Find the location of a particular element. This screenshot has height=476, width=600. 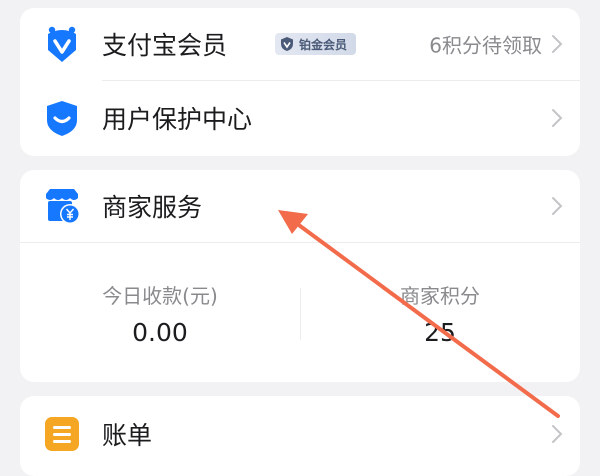

stat-title: 商家积分 is located at coordinates (440, 296).